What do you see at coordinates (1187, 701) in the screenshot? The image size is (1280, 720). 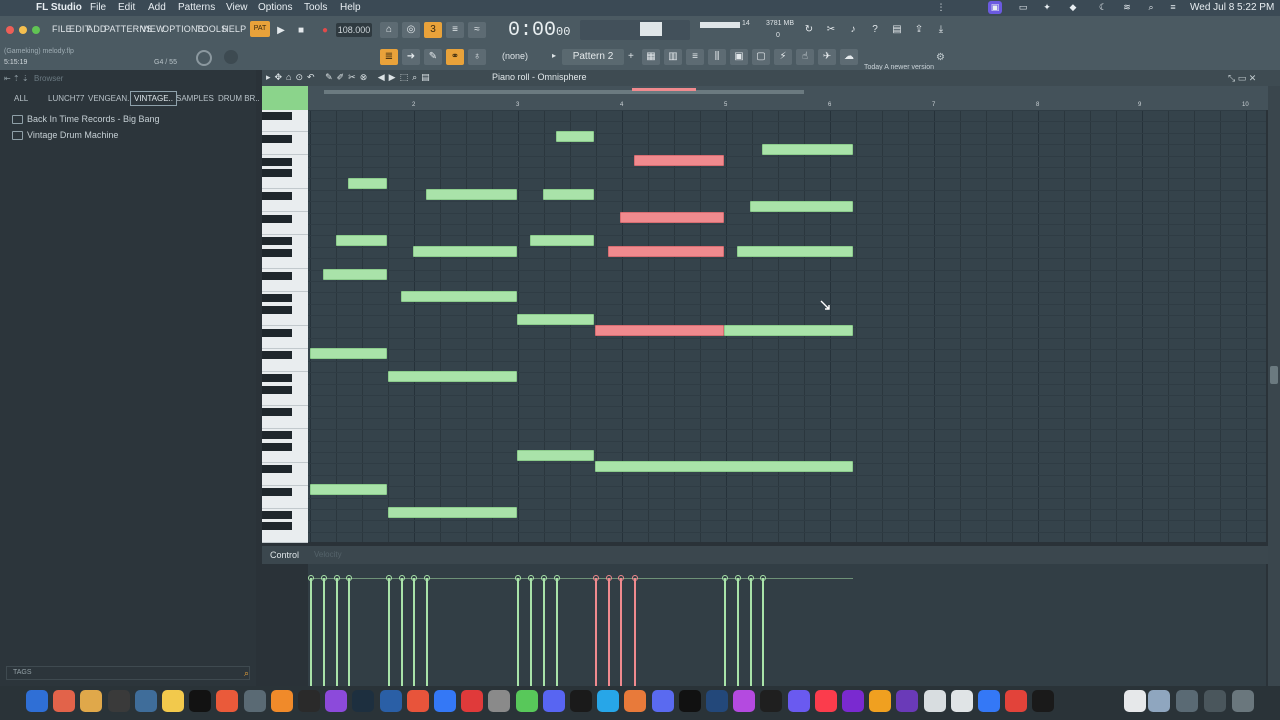 I see `downloads-icon` at bounding box center [1187, 701].